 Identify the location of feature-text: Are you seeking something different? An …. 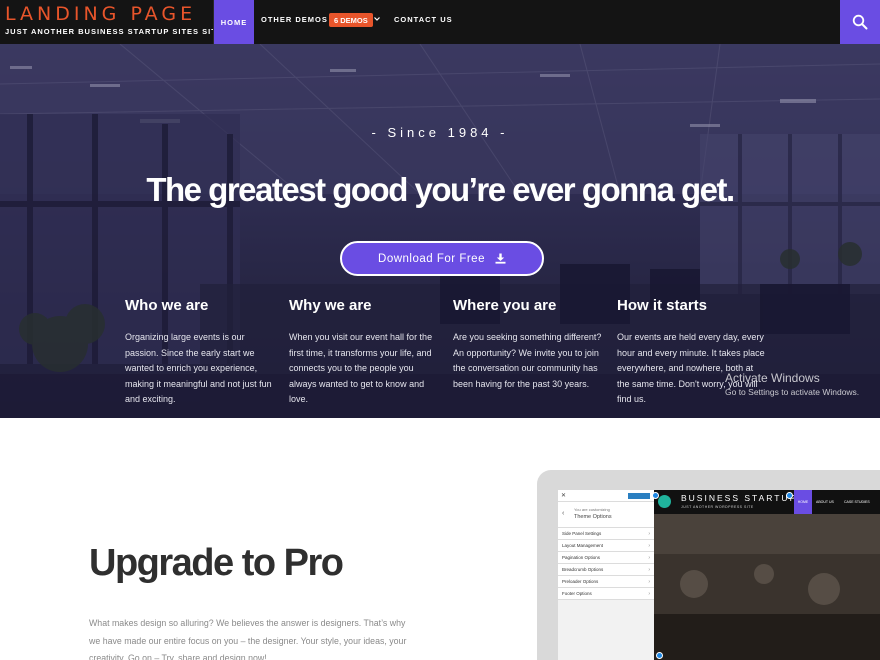
(527, 360).